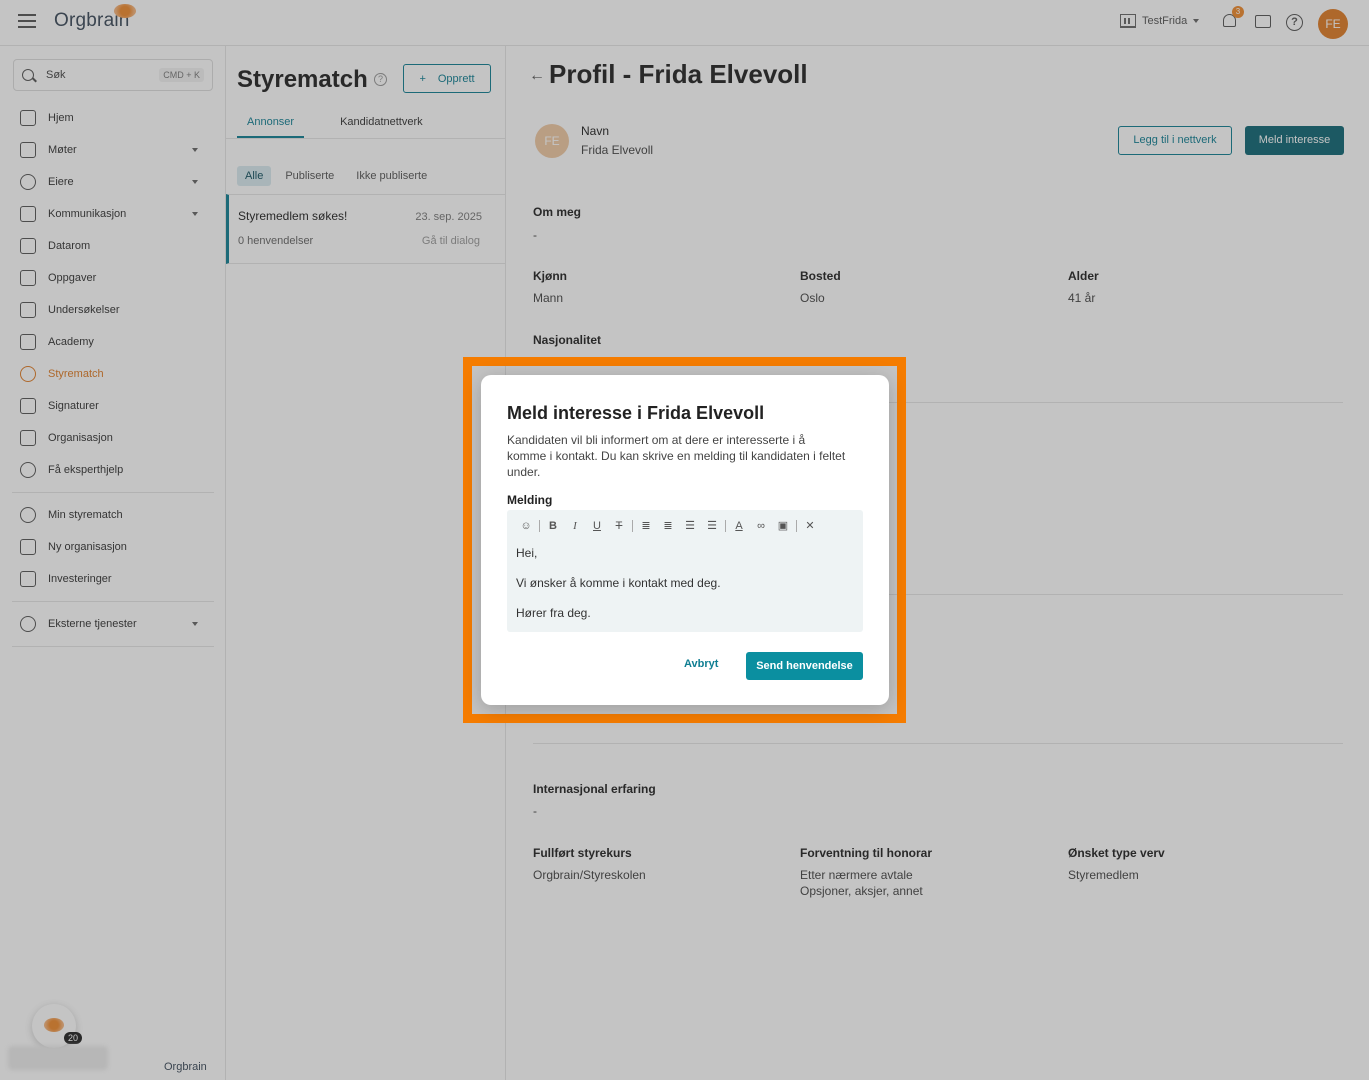  What do you see at coordinates (712, 526) in the screenshot?
I see `numbered-list-icon: ☰` at bounding box center [712, 526].